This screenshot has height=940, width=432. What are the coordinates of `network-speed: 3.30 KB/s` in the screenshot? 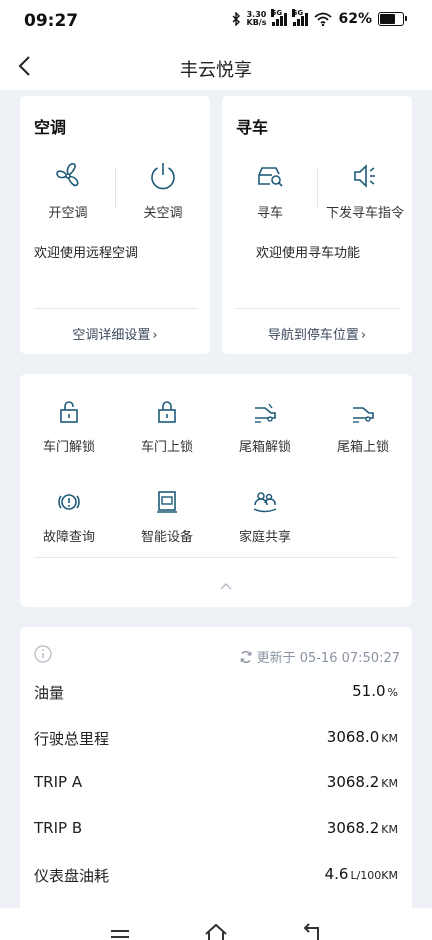 It's located at (257, 19).